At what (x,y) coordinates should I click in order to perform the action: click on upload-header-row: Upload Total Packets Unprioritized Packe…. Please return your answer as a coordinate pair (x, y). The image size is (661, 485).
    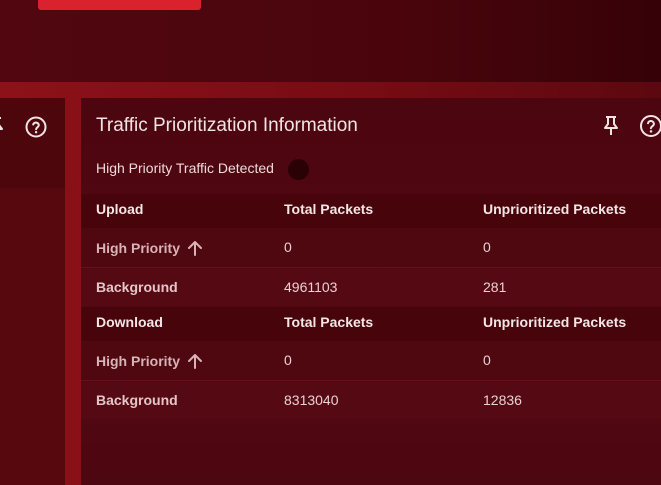
    Looking at the image, I should click on (371, 211).